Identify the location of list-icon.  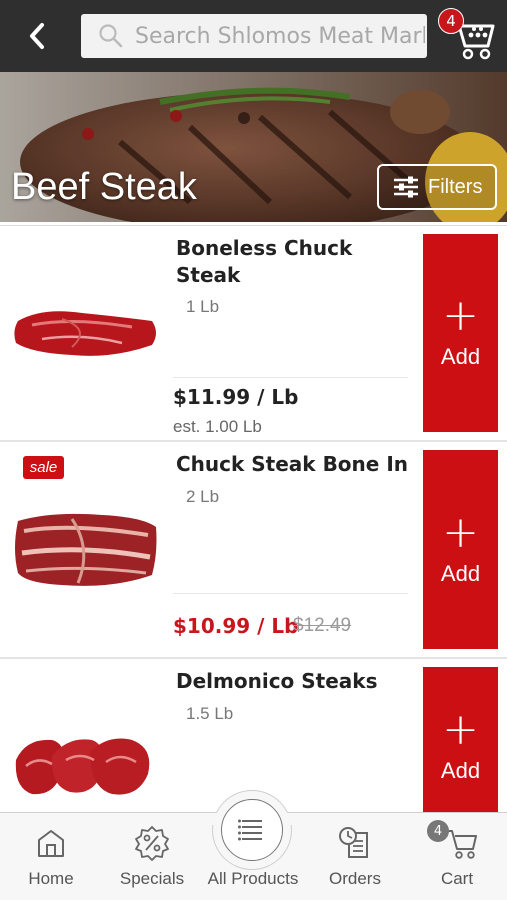
(250, 830).